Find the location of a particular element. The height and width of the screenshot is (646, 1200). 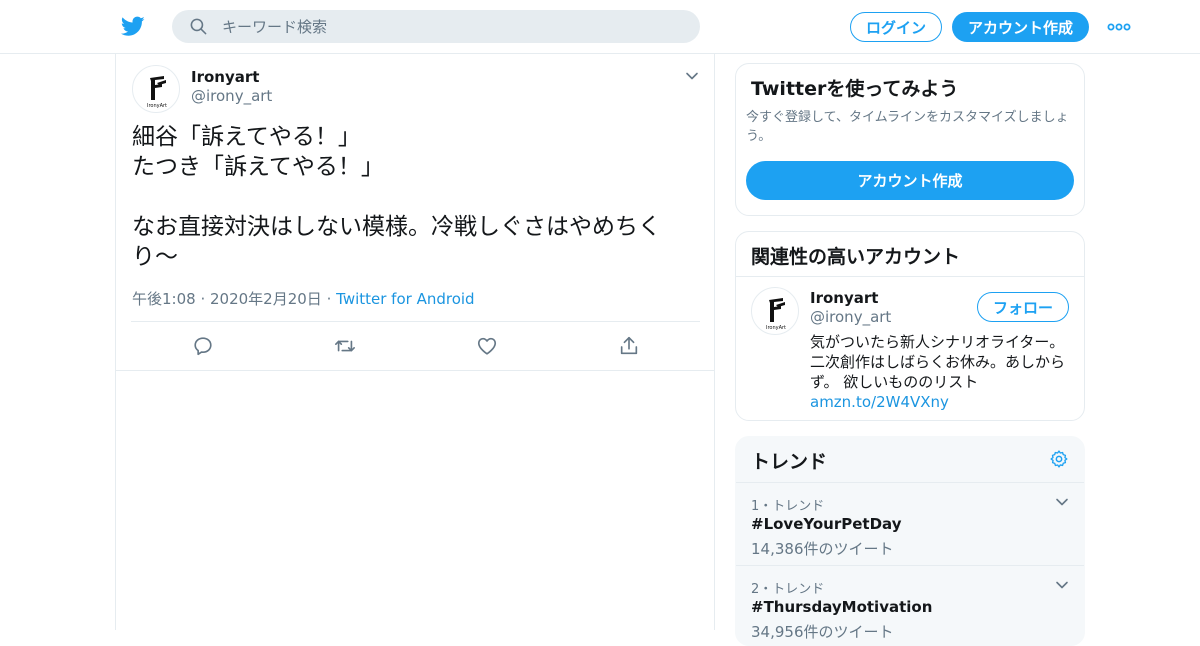

tweet-actions is located at coordinates (415, 346).